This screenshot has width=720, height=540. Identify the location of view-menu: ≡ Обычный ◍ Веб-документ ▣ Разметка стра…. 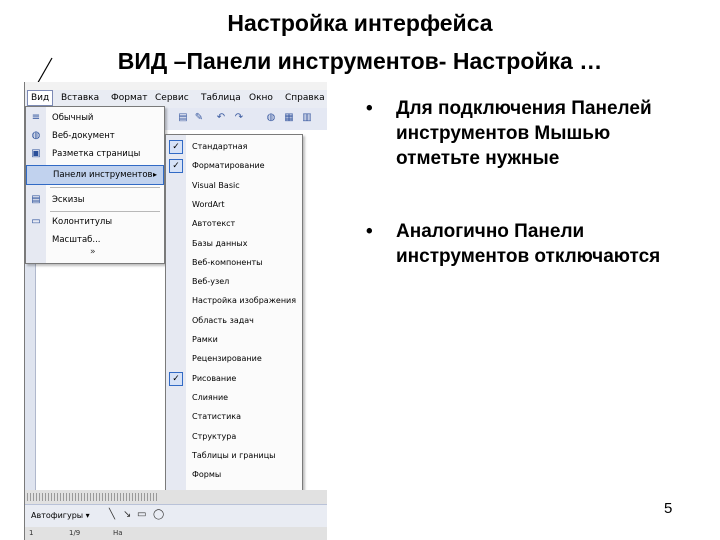
(95, 185).